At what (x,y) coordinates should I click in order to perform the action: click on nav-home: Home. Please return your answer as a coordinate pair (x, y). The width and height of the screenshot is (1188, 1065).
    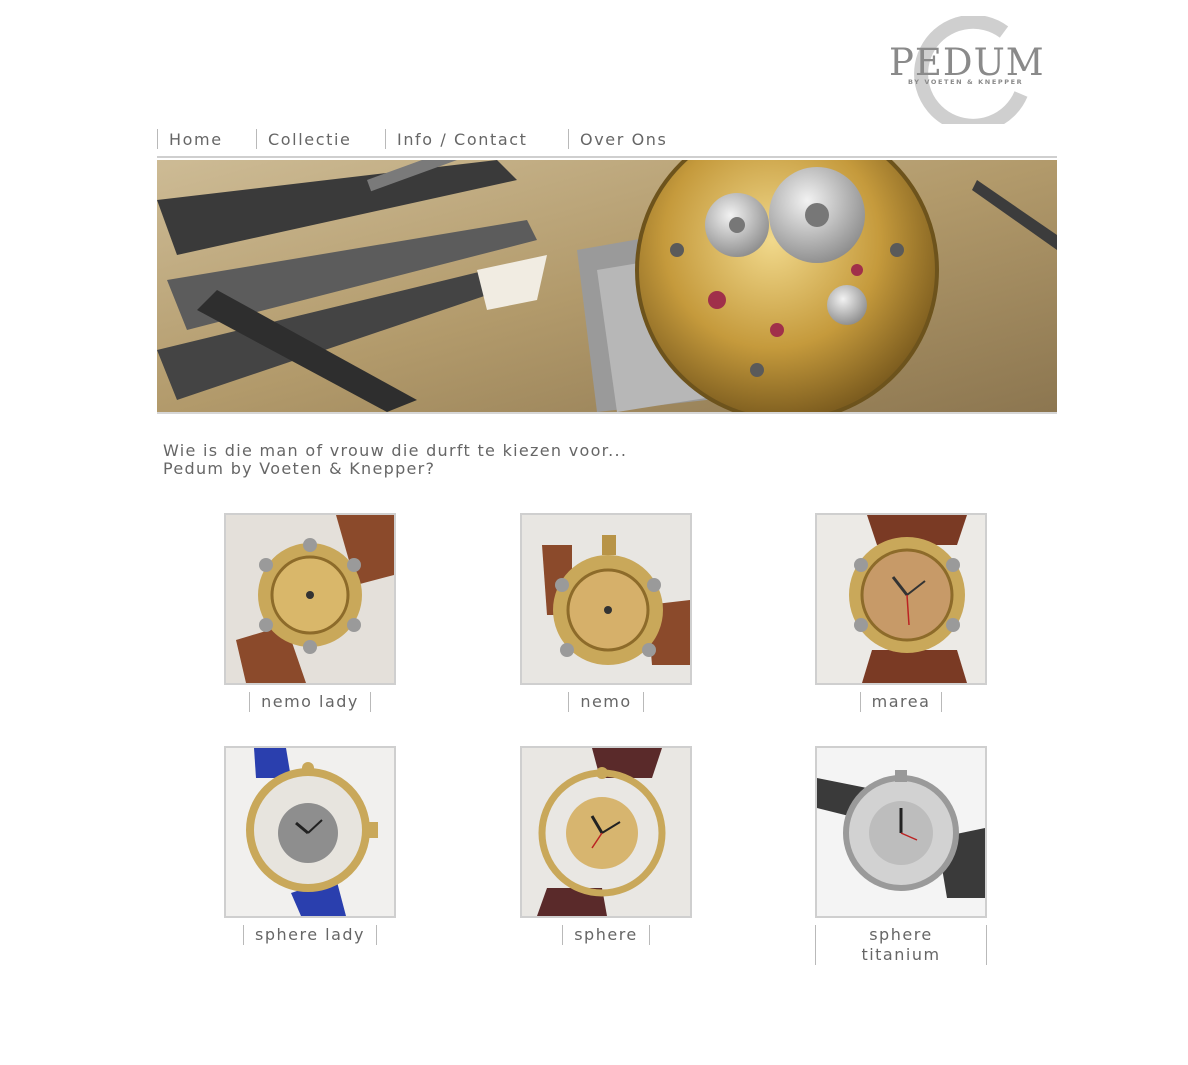
    Looking at the image, I should click on (190, 139).